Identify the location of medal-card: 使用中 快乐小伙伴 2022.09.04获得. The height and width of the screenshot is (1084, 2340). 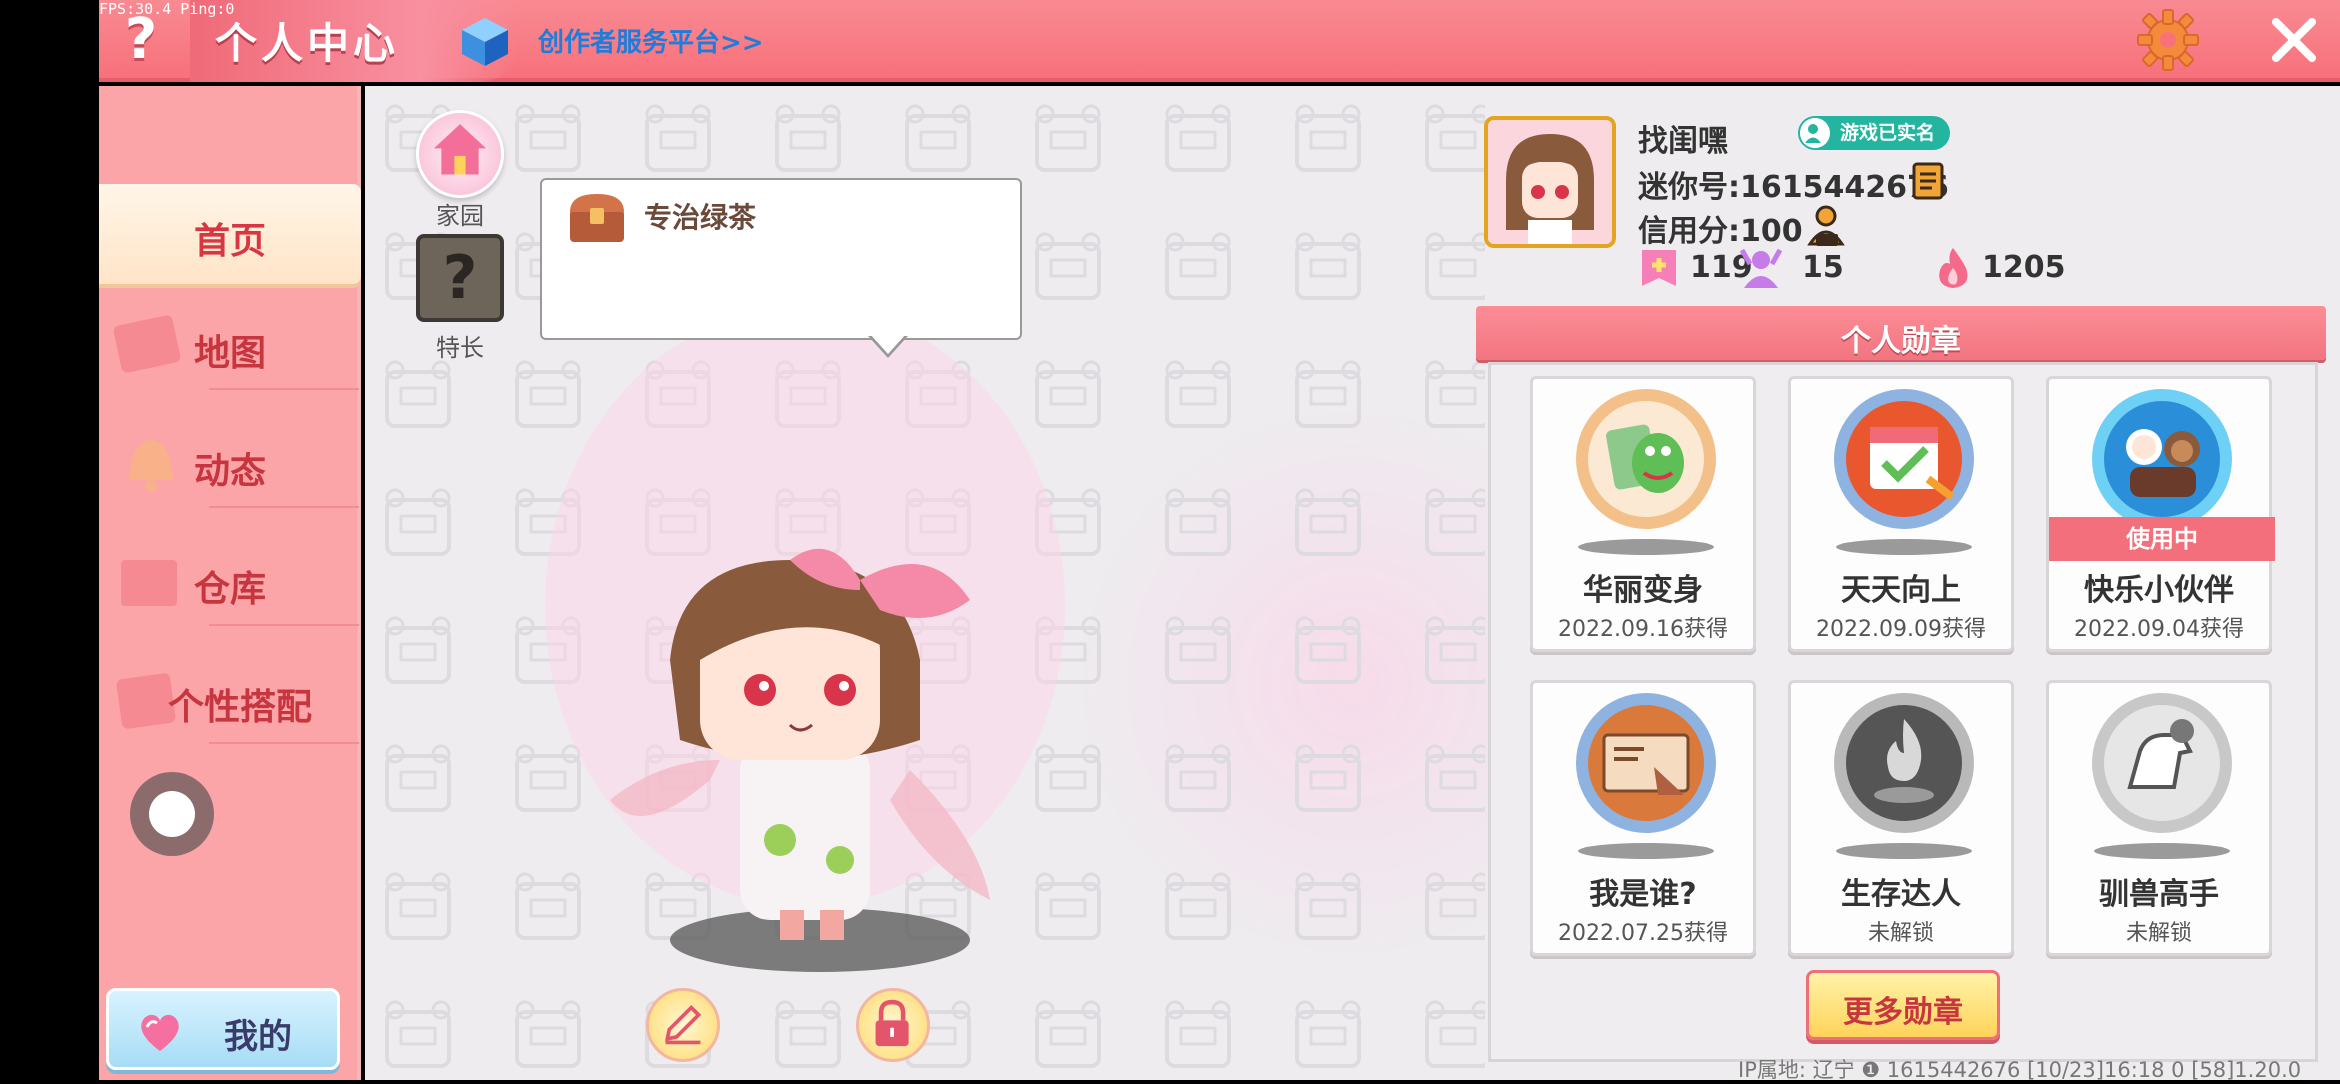
(2160, 514).